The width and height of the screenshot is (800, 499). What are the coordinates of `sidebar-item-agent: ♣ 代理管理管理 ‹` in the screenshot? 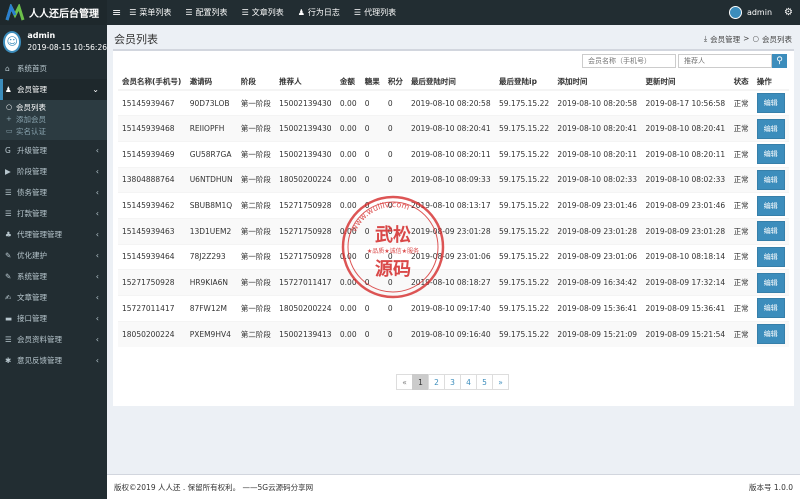 It's located at (53, 234).